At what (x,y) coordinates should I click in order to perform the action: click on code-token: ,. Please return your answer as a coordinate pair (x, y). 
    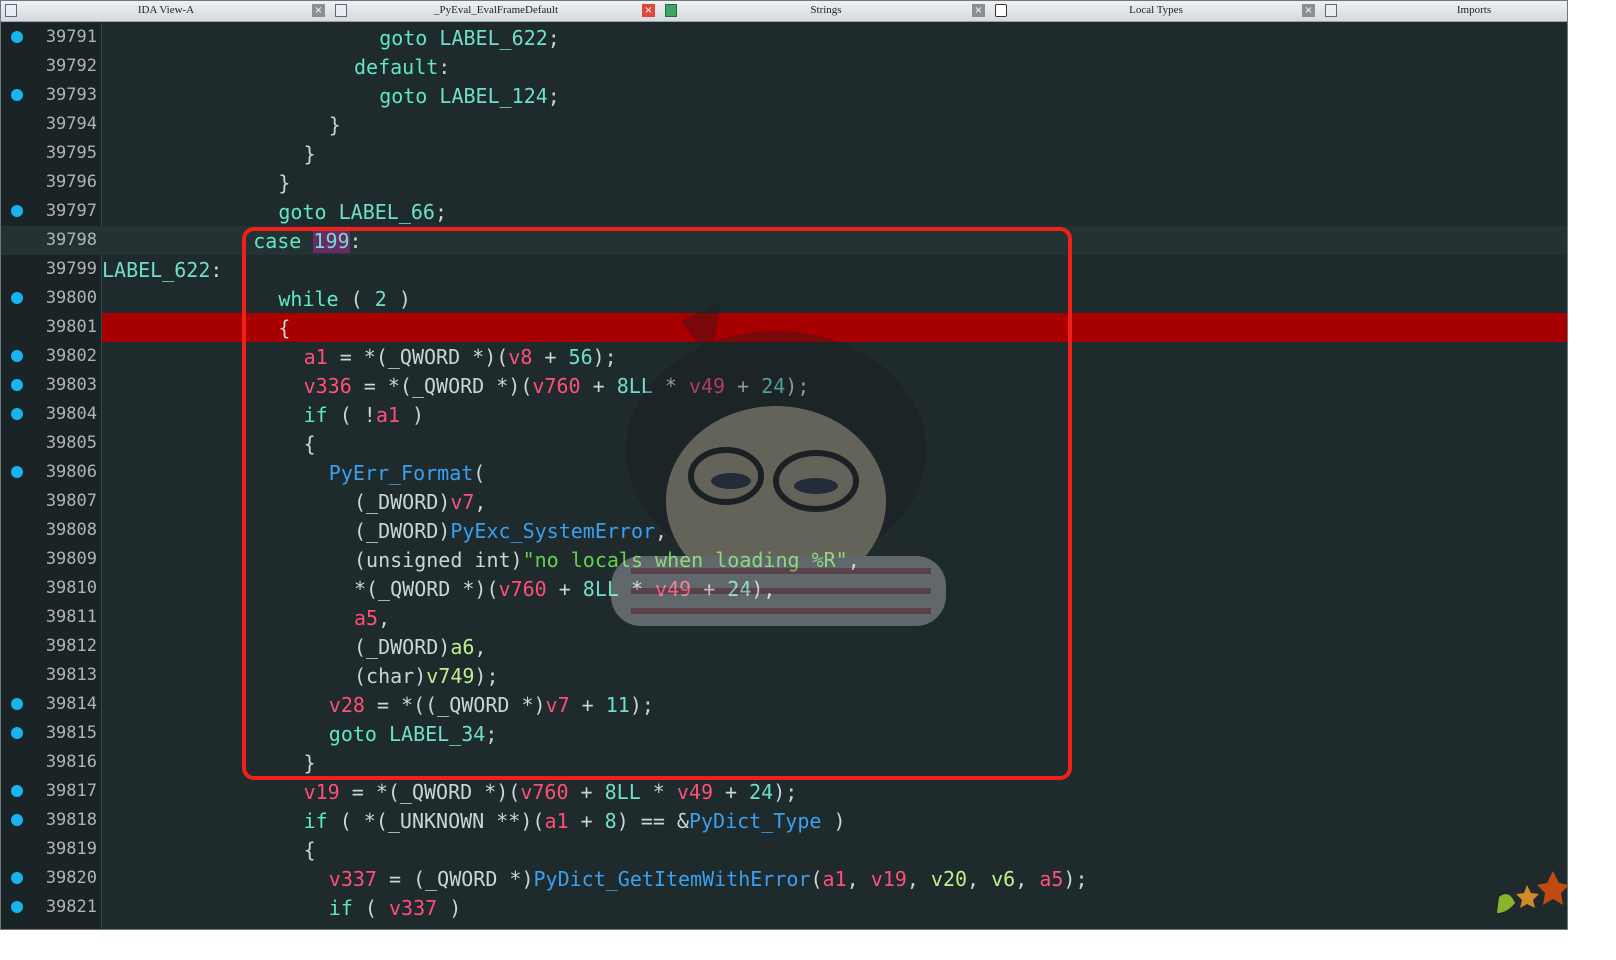
    Looking at the image, I should click on (384, 618).